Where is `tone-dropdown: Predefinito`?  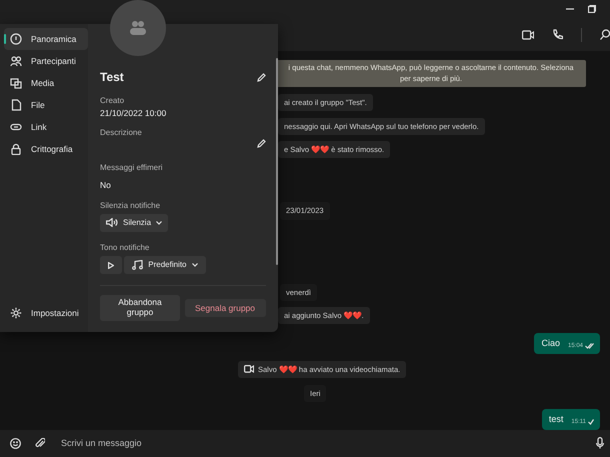
tone-dropdown: Predefinito is located at coordinates (165, 265).